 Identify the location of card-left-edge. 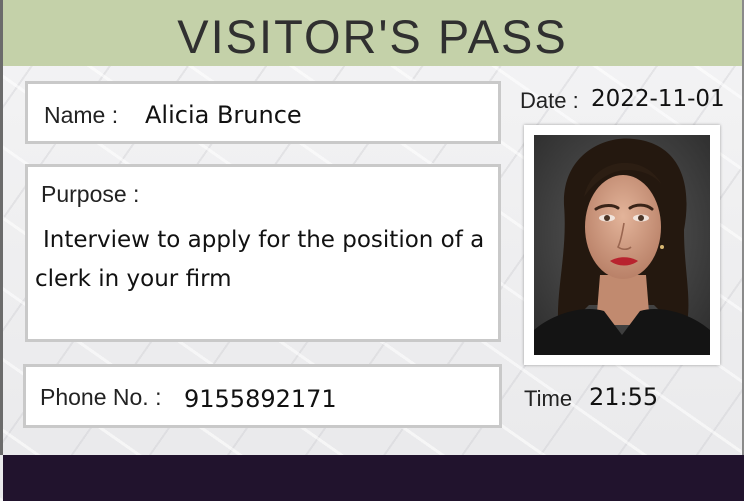
(1, 227).